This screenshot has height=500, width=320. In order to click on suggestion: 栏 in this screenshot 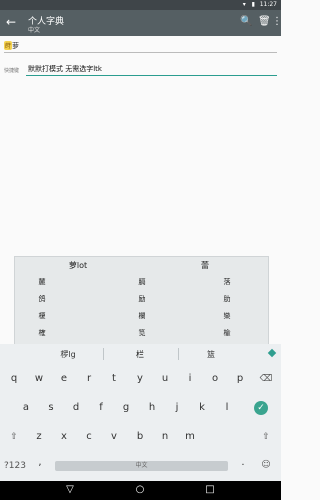, I will do `click(140, 354)`.